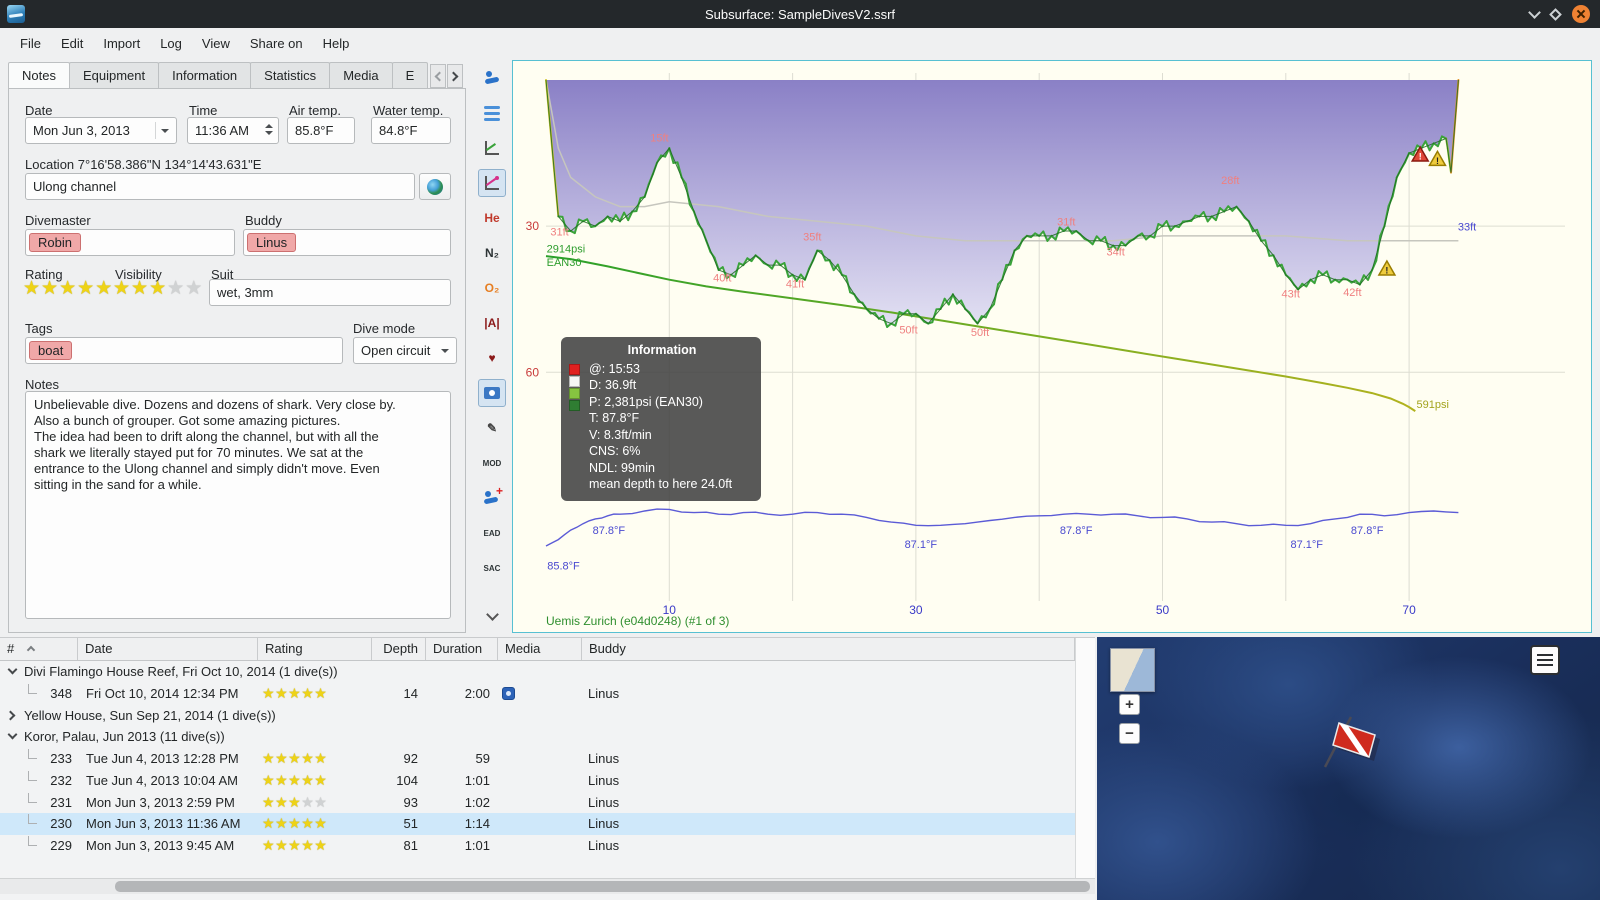  I want to click on dive-site-map: + −, so click(1348, 768).